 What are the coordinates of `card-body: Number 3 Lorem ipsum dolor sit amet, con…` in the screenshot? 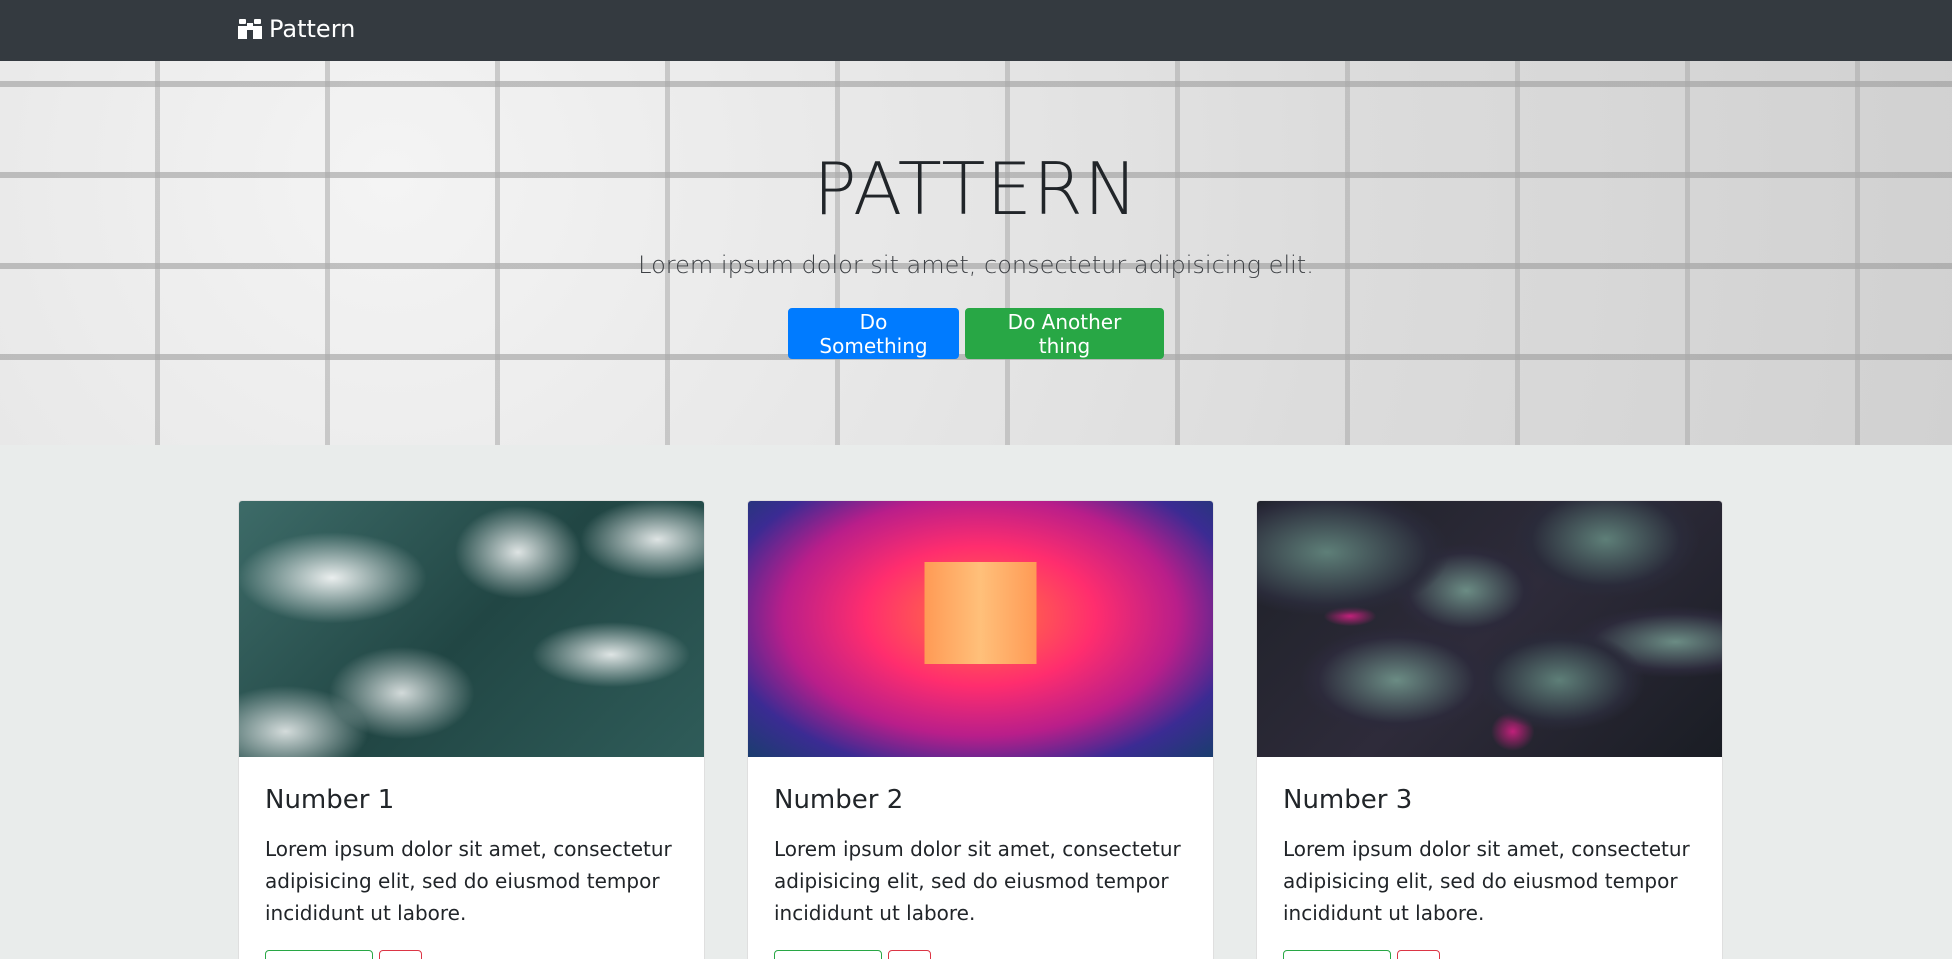 It's located at (1490, 857).